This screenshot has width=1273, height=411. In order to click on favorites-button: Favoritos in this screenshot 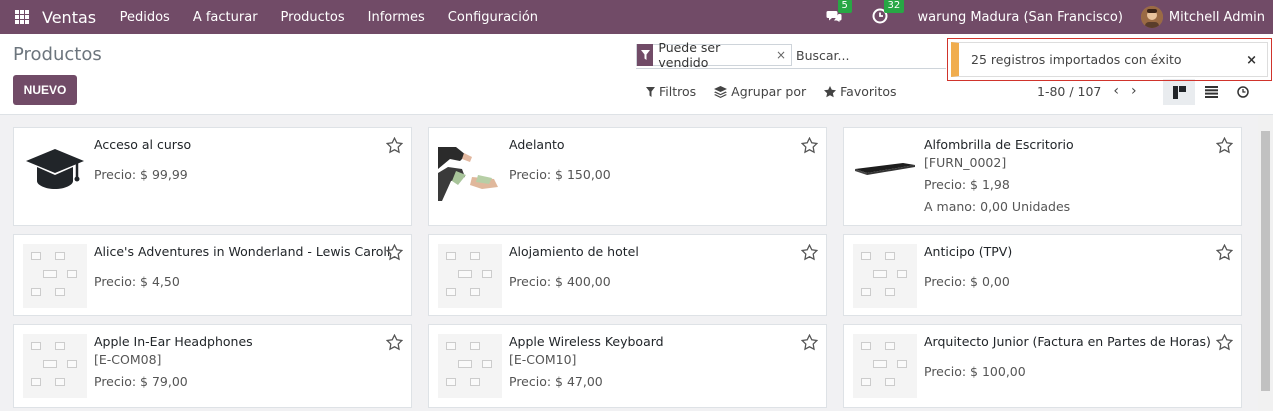, I will do `click(860, 91)`.